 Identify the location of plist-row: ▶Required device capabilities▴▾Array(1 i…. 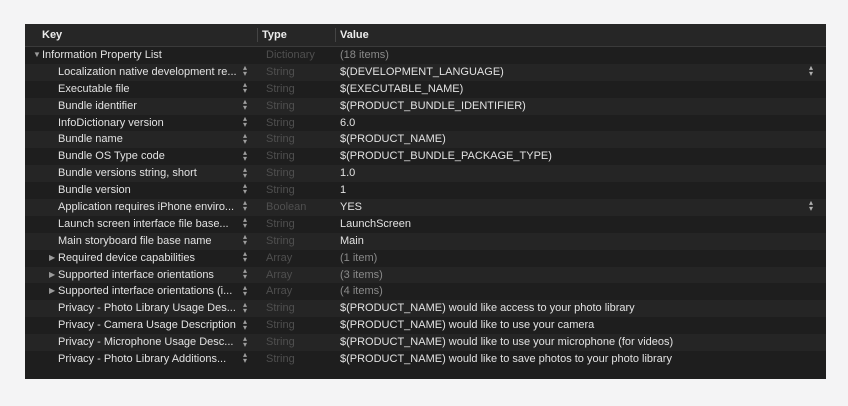
(425, 258).